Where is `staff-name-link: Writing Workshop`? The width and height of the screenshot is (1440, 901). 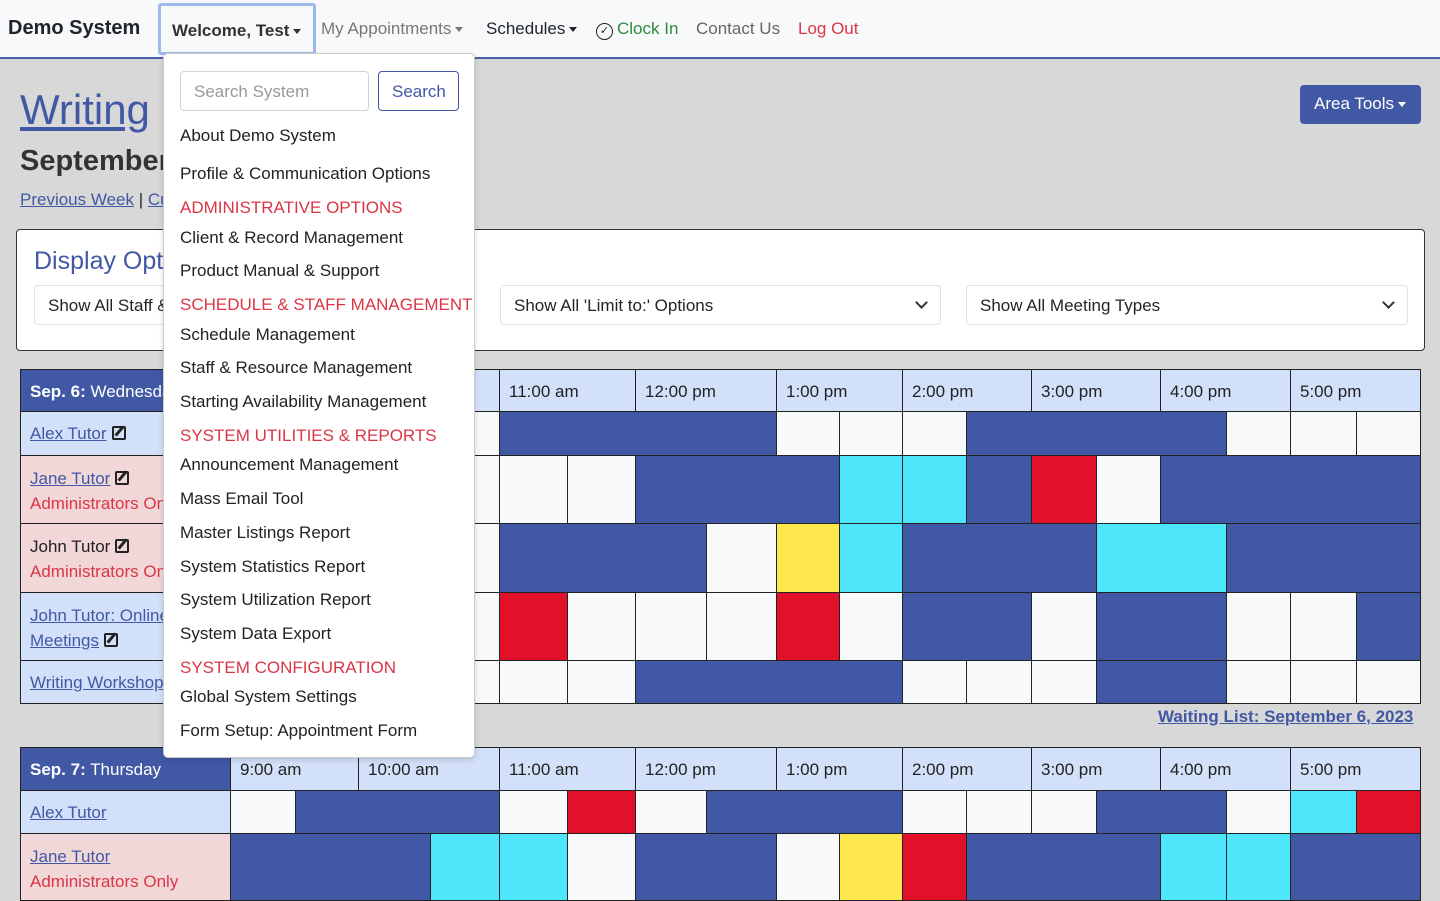
staff-name-link: Writing Workshop is located at coordinates (97, 682).